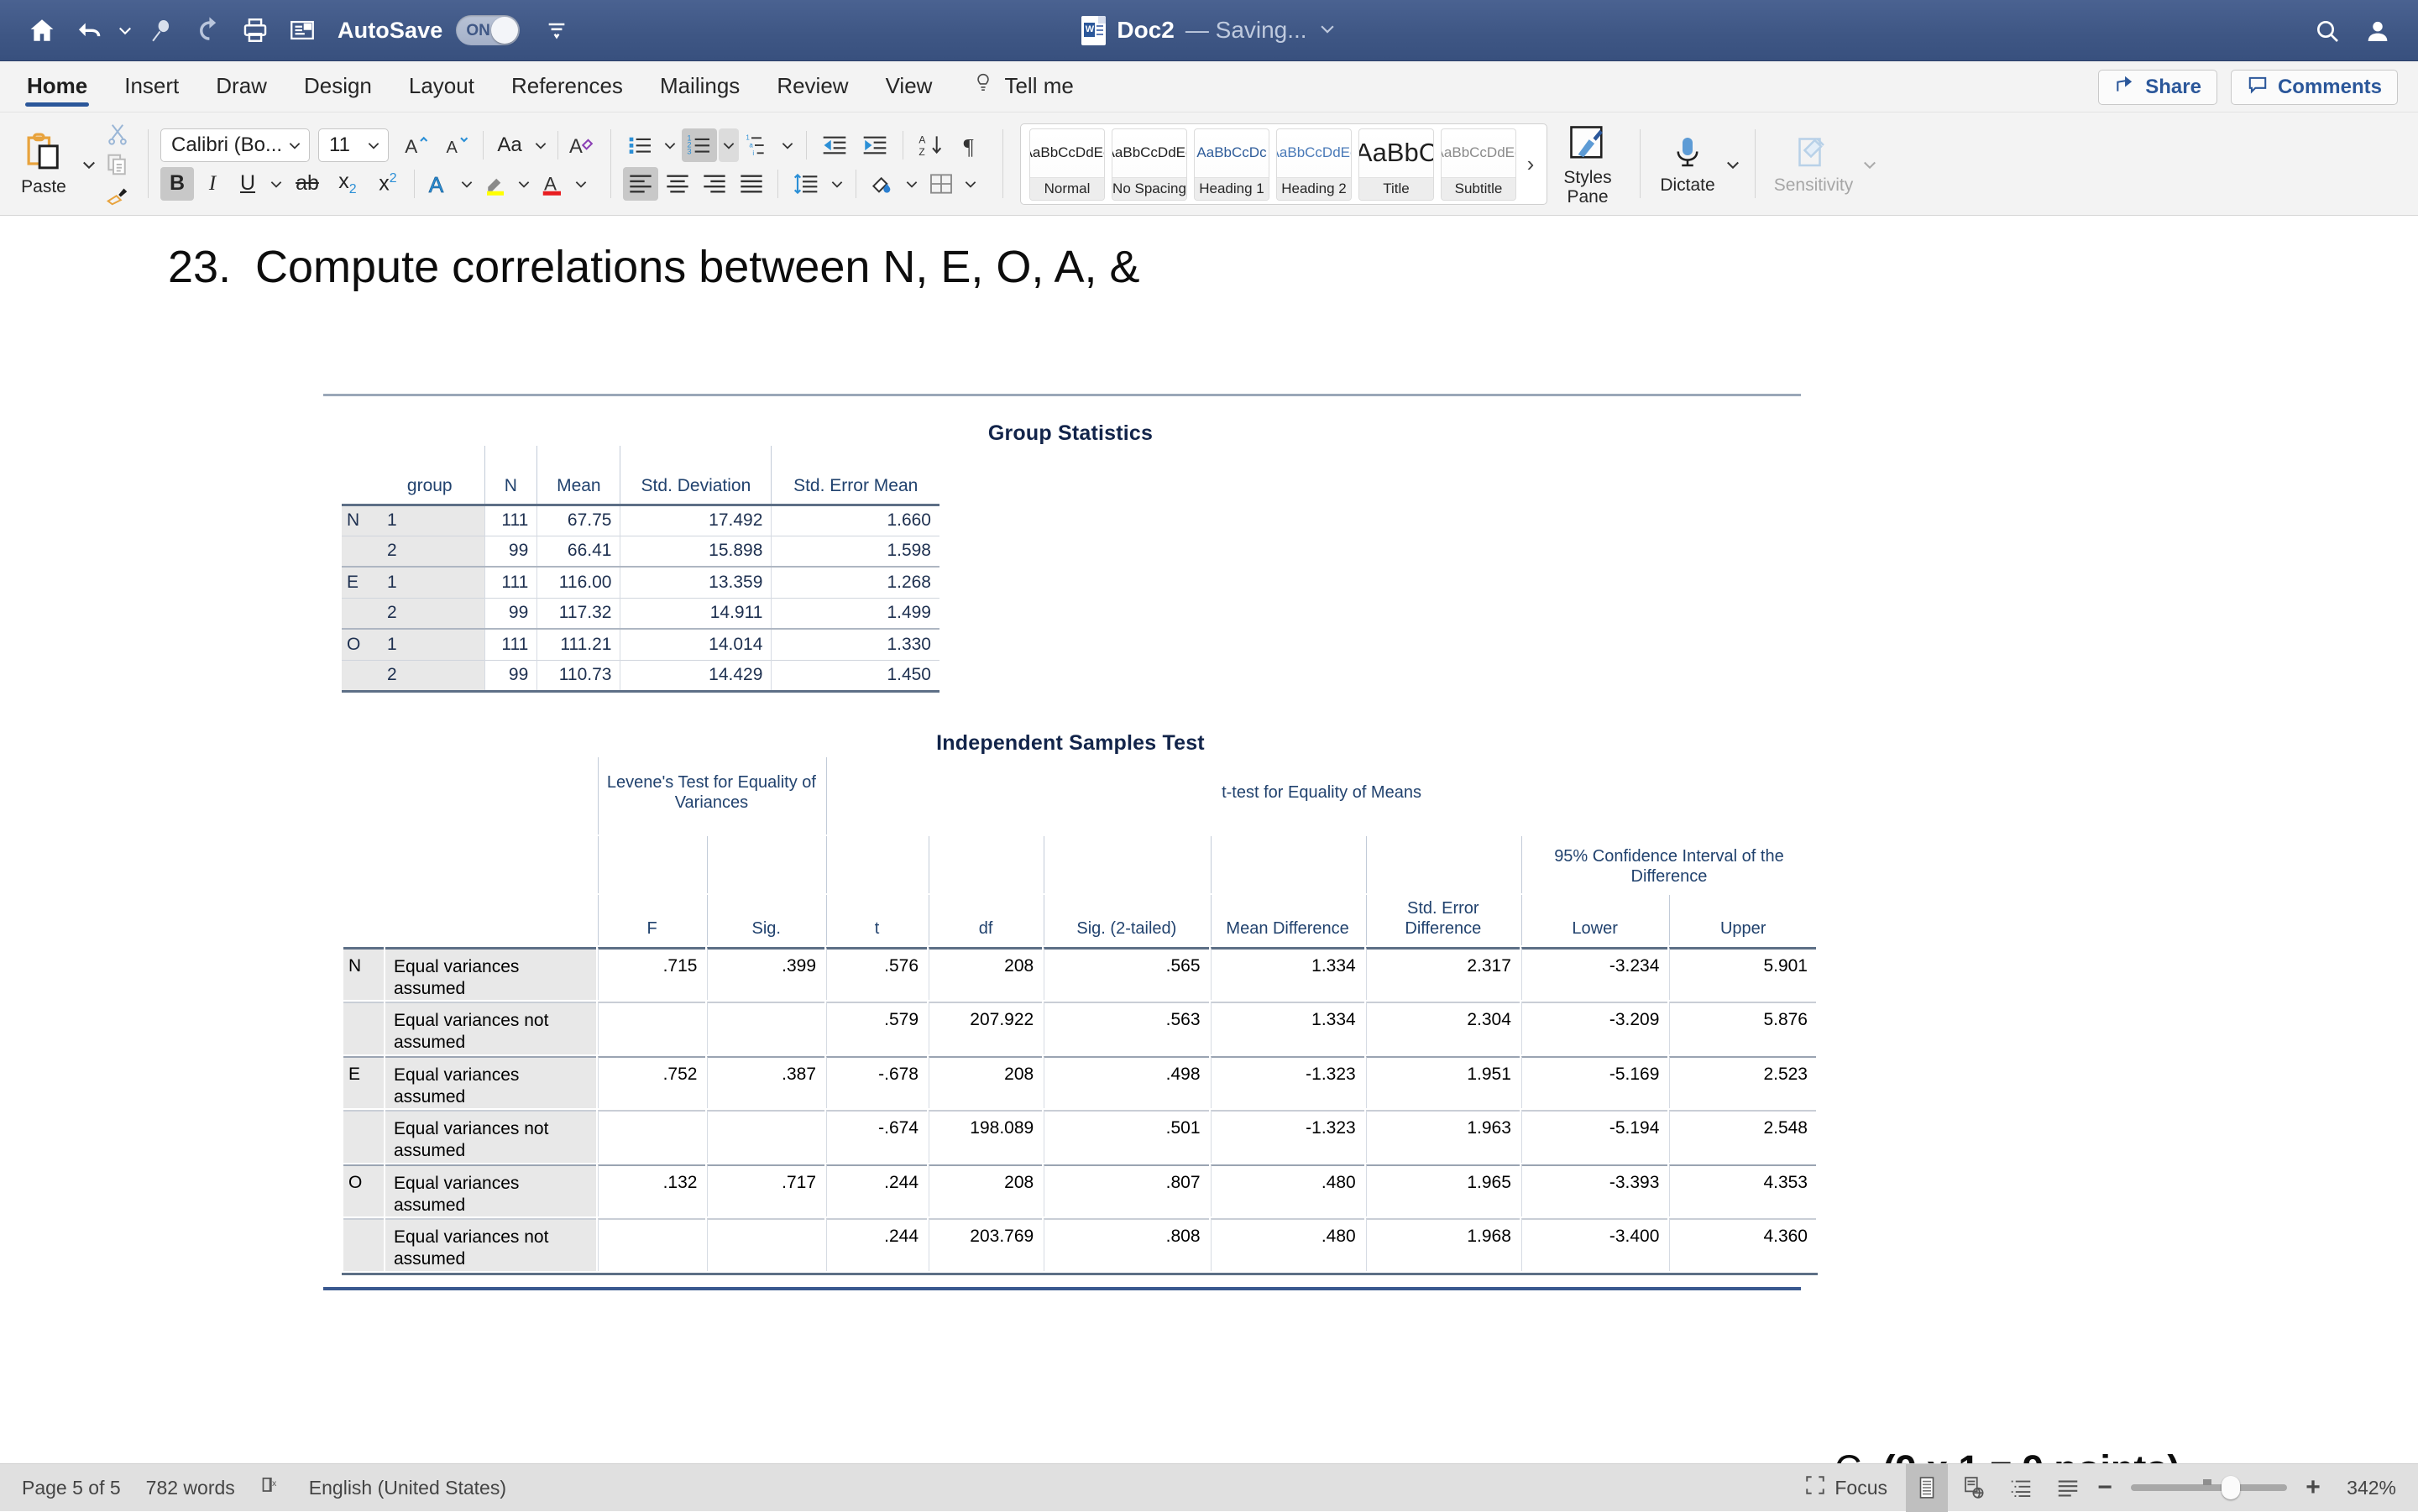 The image size is (2418, 1512). Describe the element at coordinates (43, 164) in the screenshot. I see `paste-button: Paste` at that location.